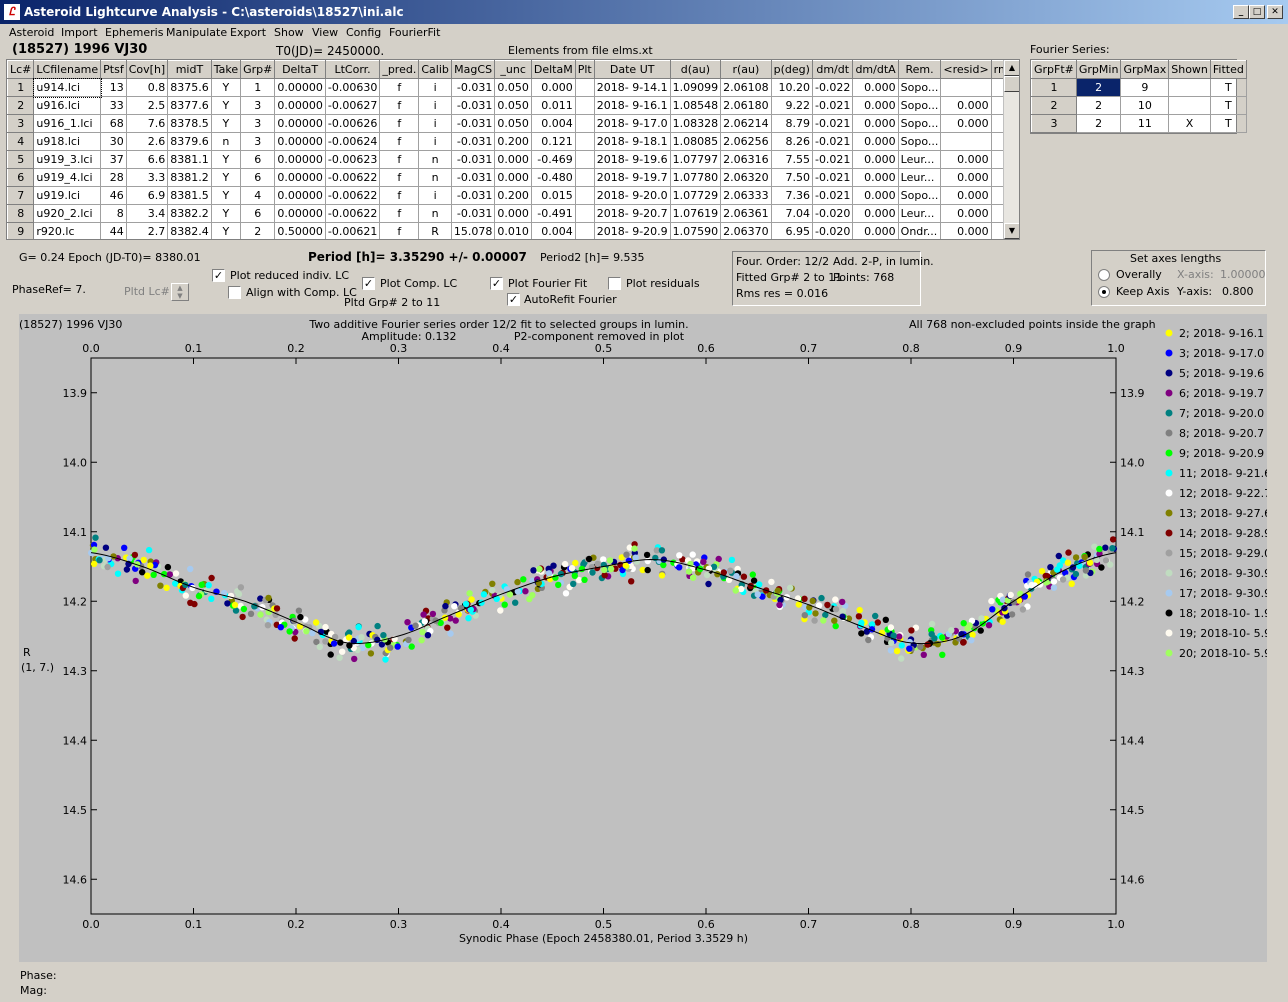 This screenshot has width=1288, height=1002. What do you see at coordinates (363, 32) in the screenshot?
I see `menu-config: Config` at bounding box center [363, 32].